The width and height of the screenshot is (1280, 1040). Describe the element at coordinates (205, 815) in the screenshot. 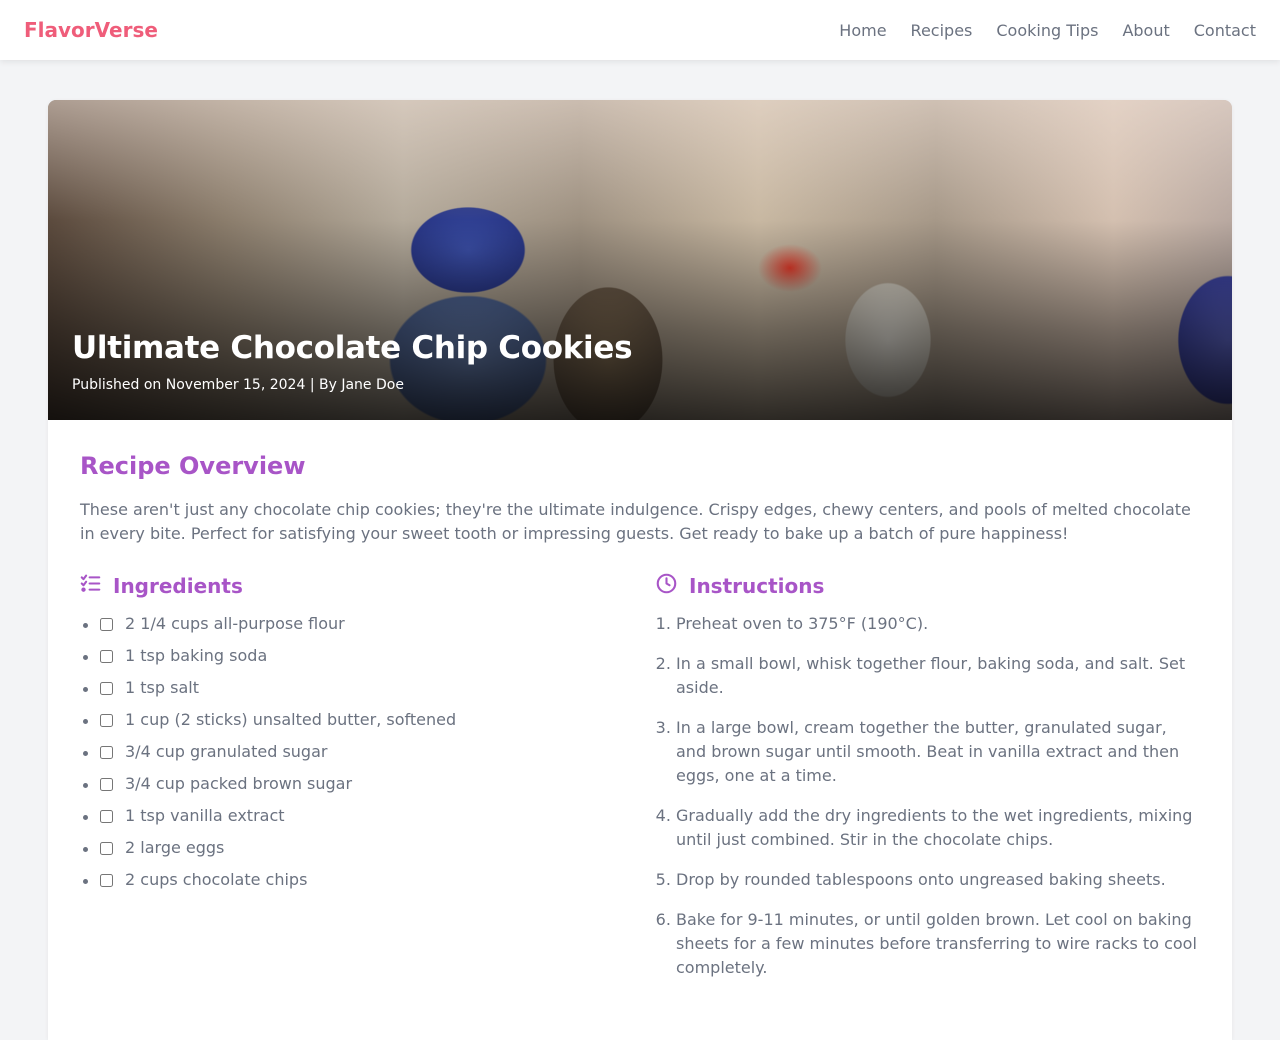

I see `ingredient-label: 1 tsp vanilla extract` at that location.